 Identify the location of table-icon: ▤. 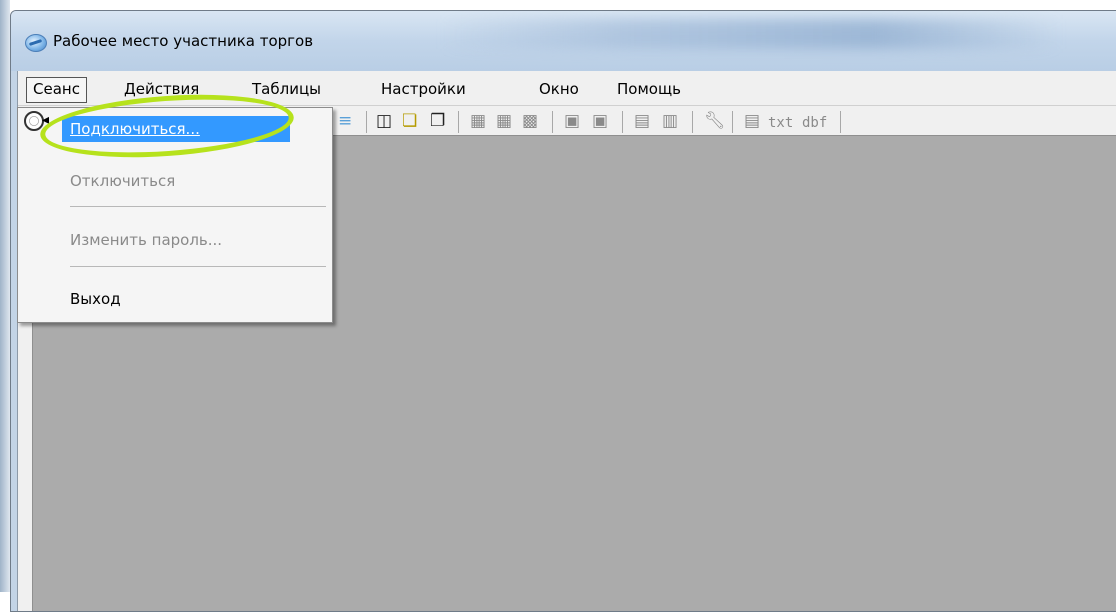
(752, 121).